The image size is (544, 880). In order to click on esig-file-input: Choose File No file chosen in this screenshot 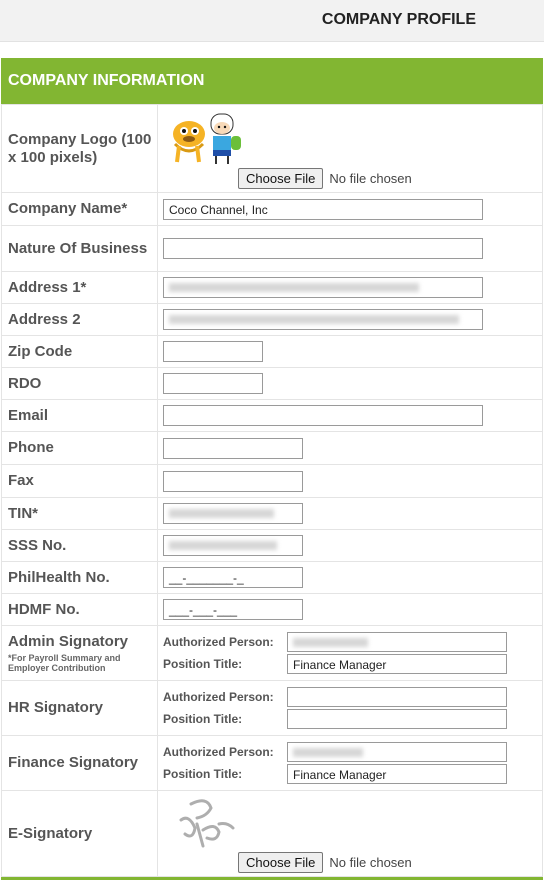, I will do `click(390, 862)`.